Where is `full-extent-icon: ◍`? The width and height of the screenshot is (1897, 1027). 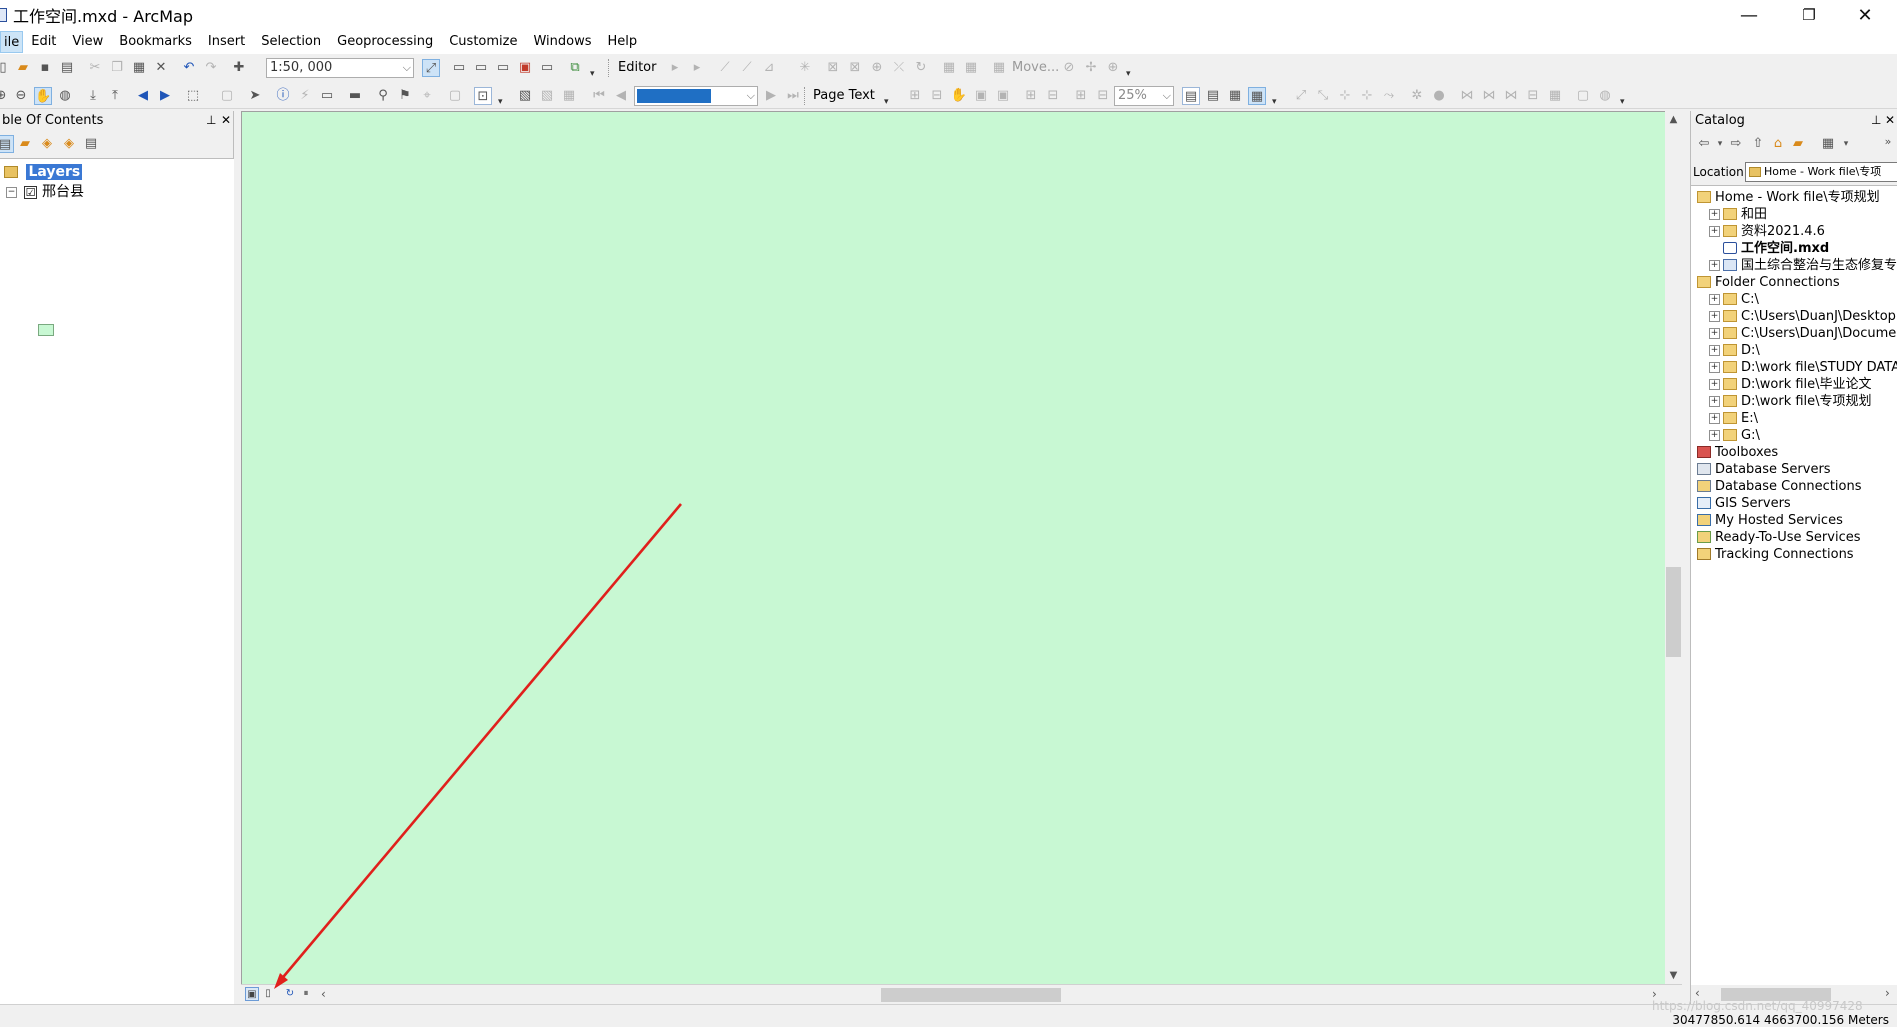 full-extent-icon: ◍ is located at coordinates (65, 96).